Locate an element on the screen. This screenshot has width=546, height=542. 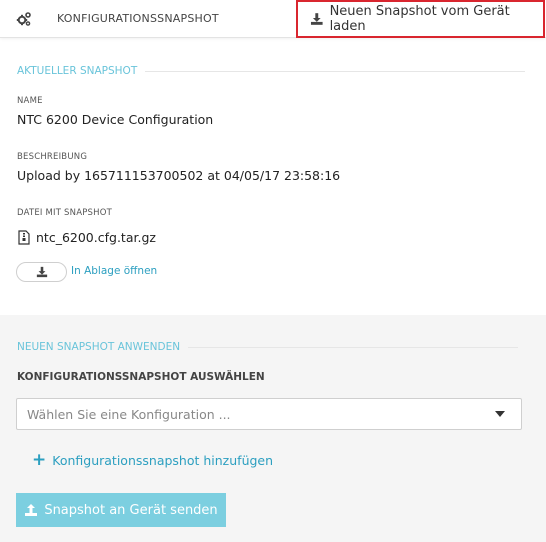
load-snapshot-label: Neuen Snapshot vom Gerät laden is located at coordinates (419, 19).